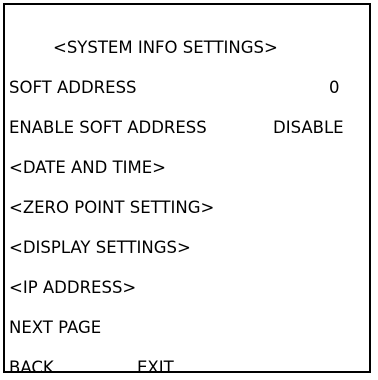  Describe the element at coordinates (108, 127) in the screenshot. I see `enable-soft-address-label: ENABLE SOFT ADDRESS` at that location.